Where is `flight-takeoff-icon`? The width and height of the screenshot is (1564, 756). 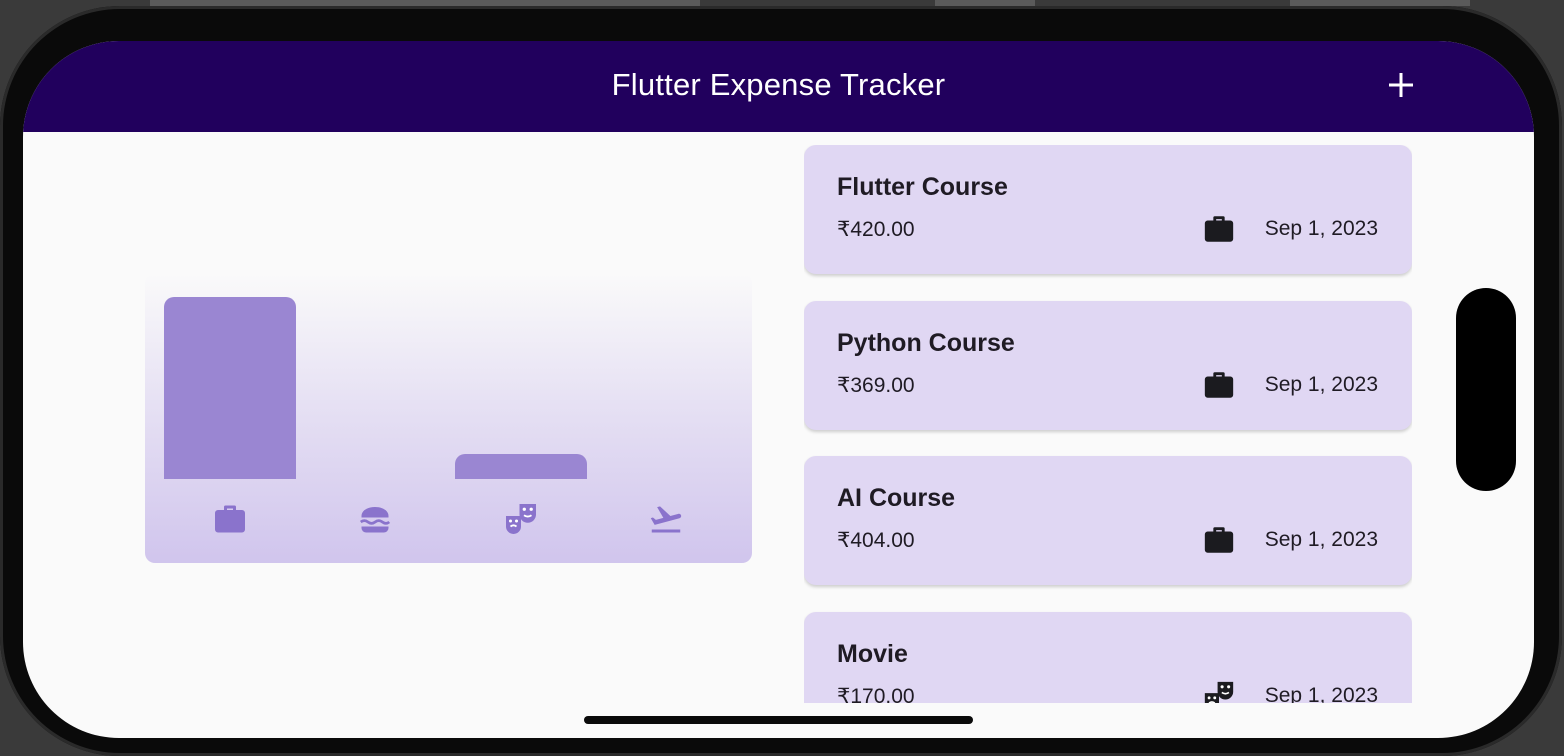 flight-takeoff-icon is located at coordinates (666, 519).